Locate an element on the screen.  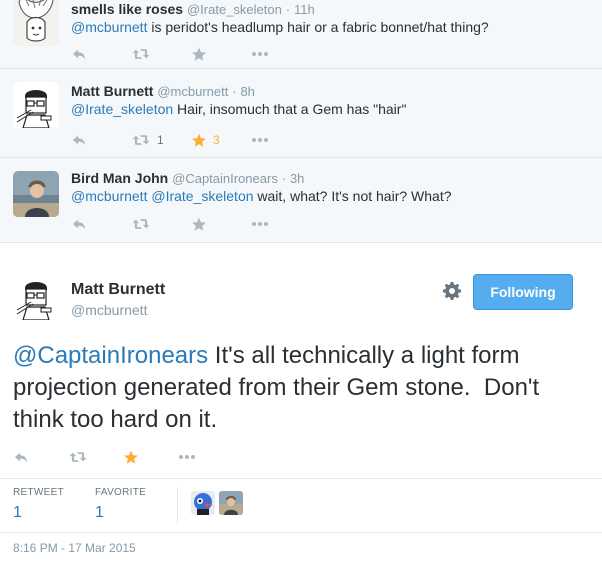
retweet-stat: RETWEET 1 is located at coordinates (38, 504).